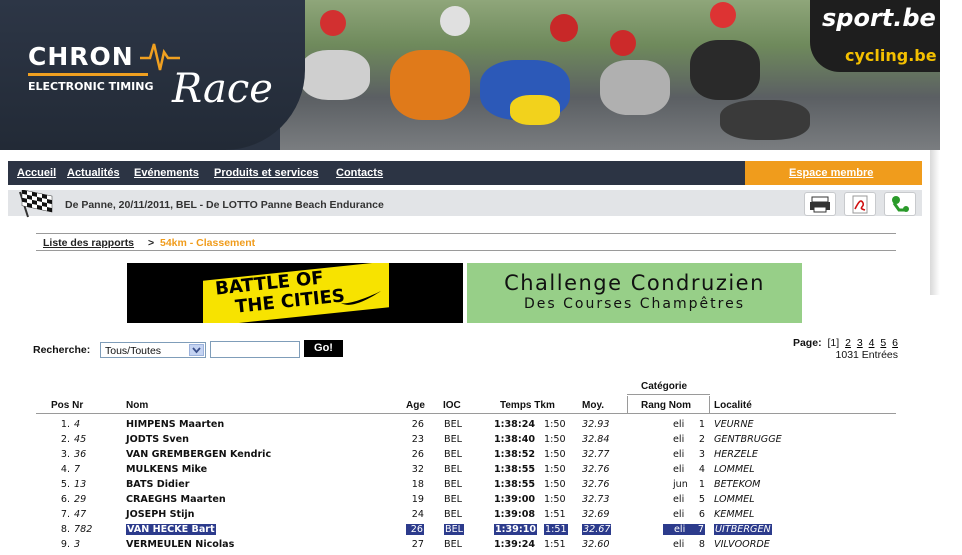 Image resolution: width=962 pixels, height=555 pixels. I want to click on filter-select: Tous/Toutes, so click(153, 350).